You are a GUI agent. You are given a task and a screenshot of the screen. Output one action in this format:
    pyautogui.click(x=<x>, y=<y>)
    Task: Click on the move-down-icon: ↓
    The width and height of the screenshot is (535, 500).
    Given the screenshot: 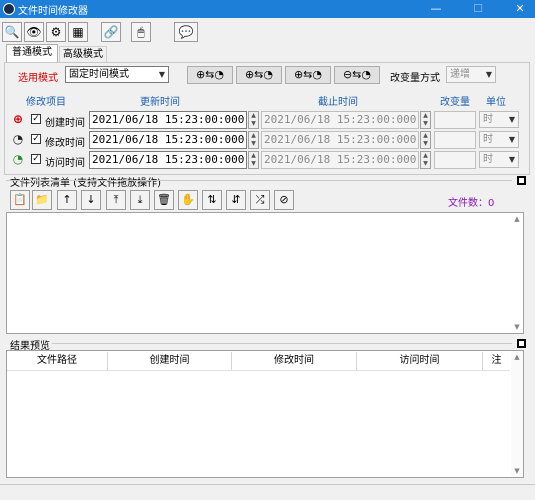 What is the action you would take?
    pyautogui.click(x=91, y=200)
    